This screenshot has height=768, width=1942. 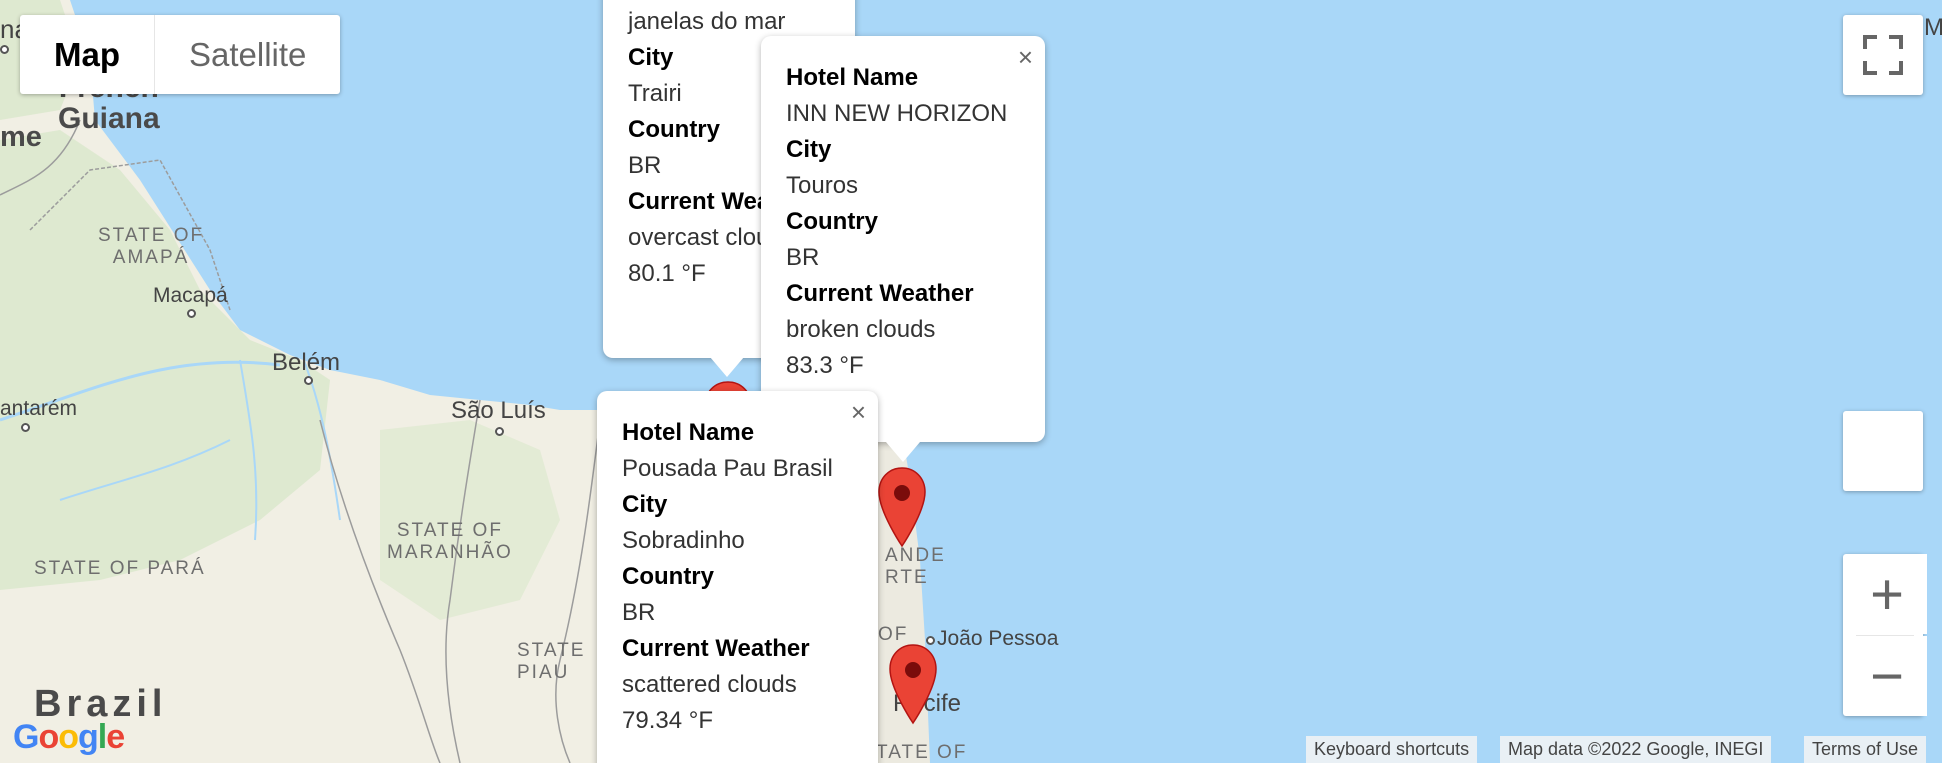 I want to click on label-sao-luis: São Luís, so click(x=498, y=410).